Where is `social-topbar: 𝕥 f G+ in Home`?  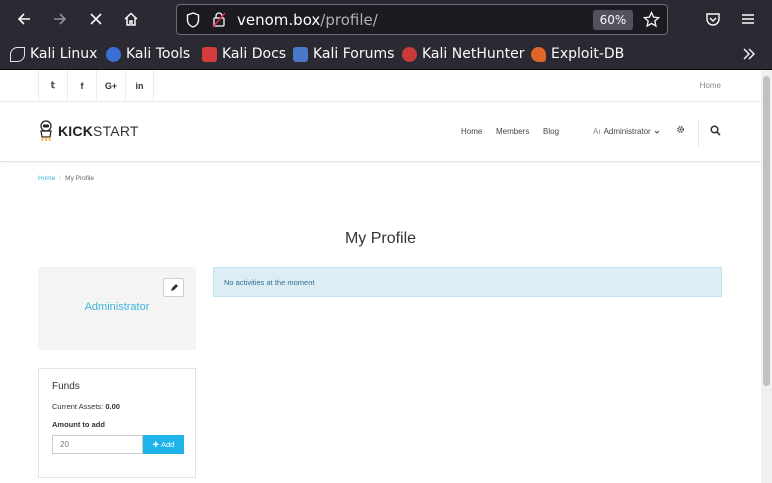 social-topbar: 𝕥 f G+ in Home is located at coordinates (380, 86).